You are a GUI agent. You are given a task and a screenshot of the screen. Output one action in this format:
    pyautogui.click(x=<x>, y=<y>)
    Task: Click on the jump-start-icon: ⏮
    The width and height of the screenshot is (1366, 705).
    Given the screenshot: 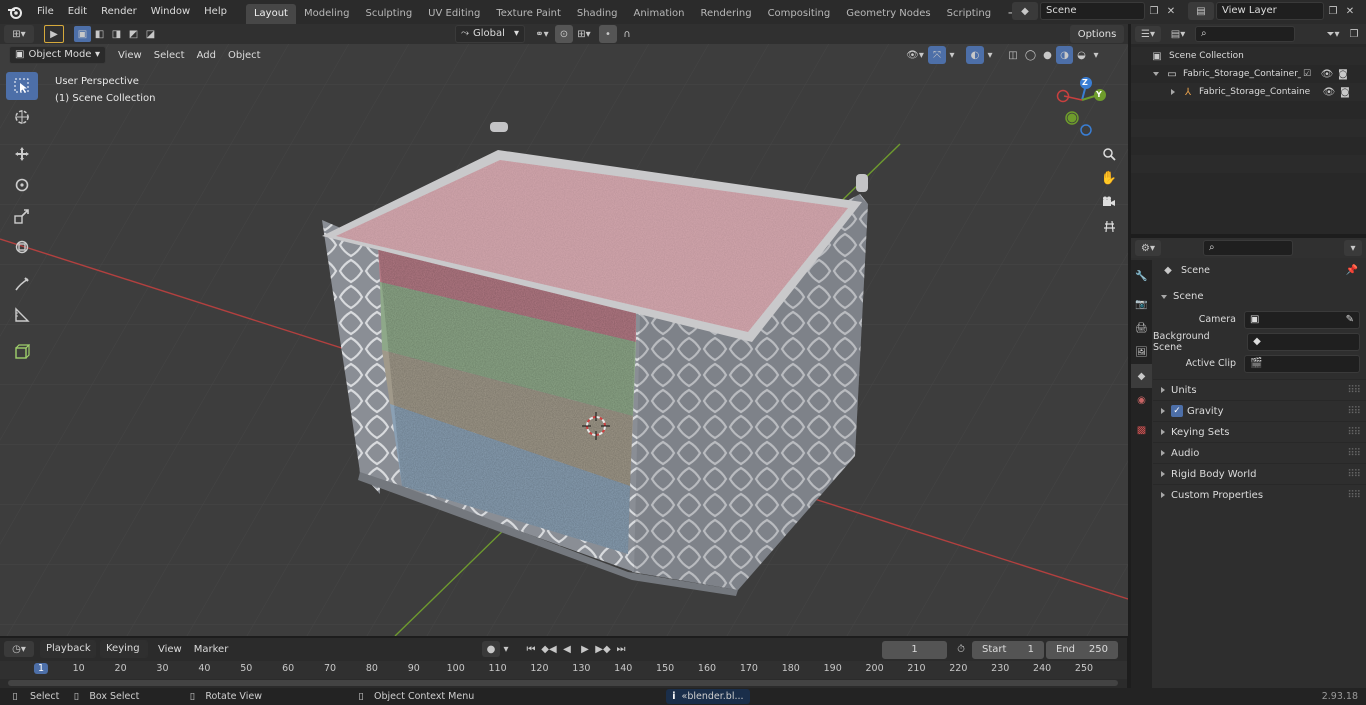 What is the action you would take?
    pyautogui.click(x=531, y=649)
    